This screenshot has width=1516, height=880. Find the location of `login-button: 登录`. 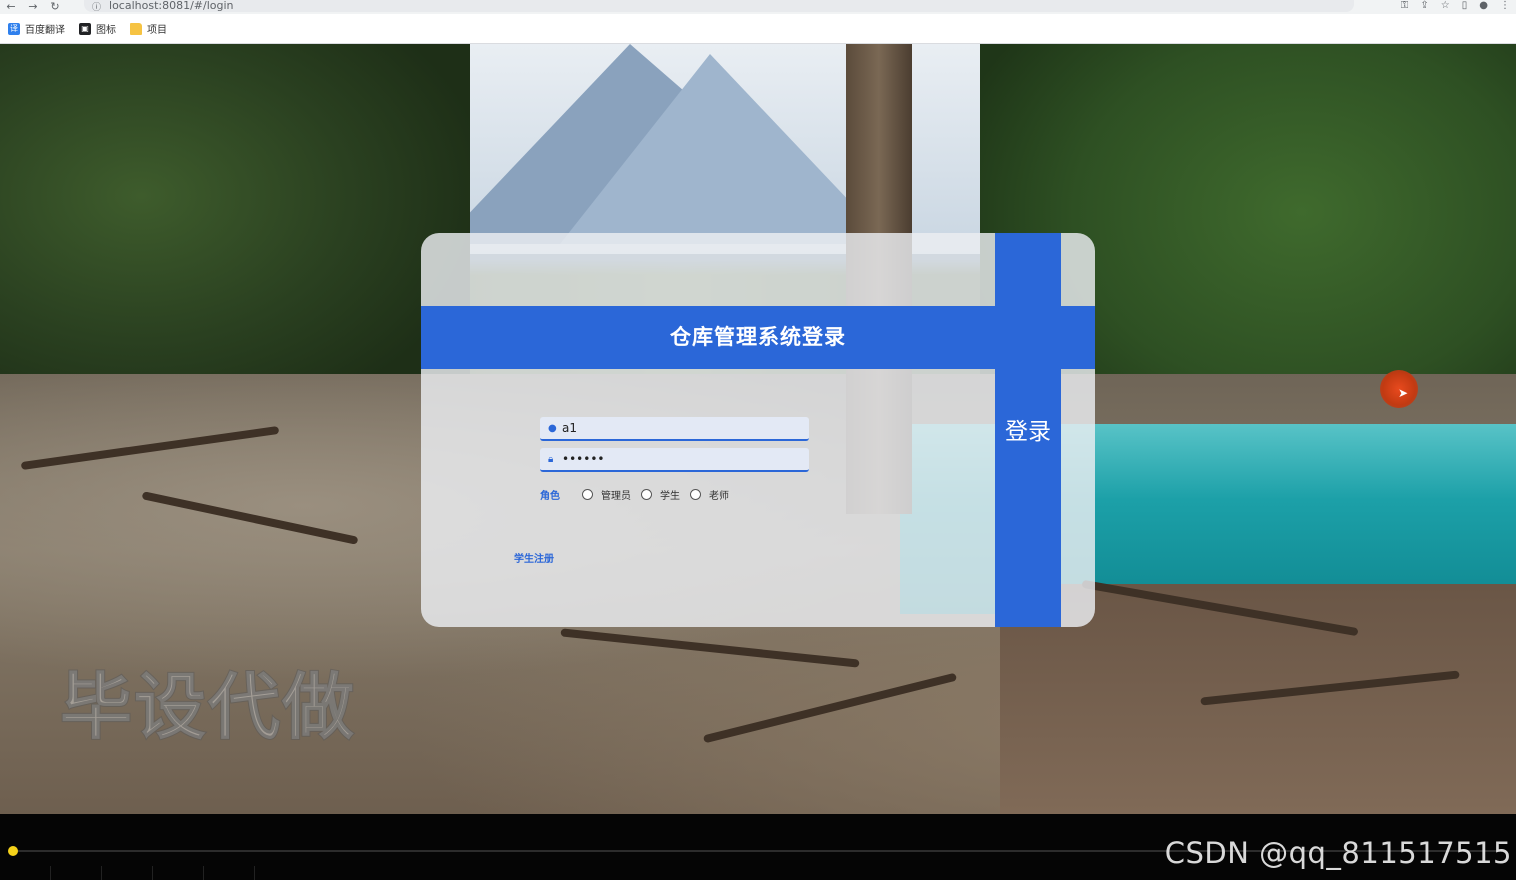

login-button: 登录 is located at coordinates (1028, 430).